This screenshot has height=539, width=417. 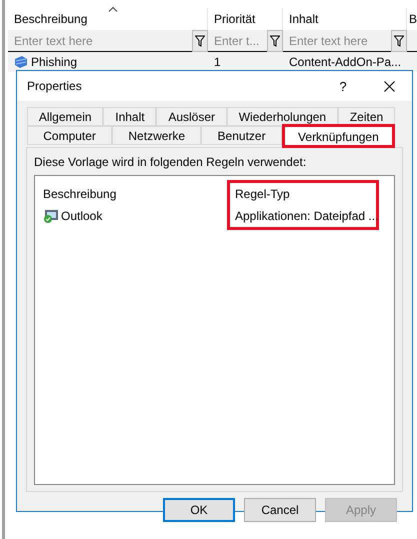 What do you see at coordinates (303, 194) in the screenshot?
I see `column-header: Regel-Typ` at bounding box center [303, 194].